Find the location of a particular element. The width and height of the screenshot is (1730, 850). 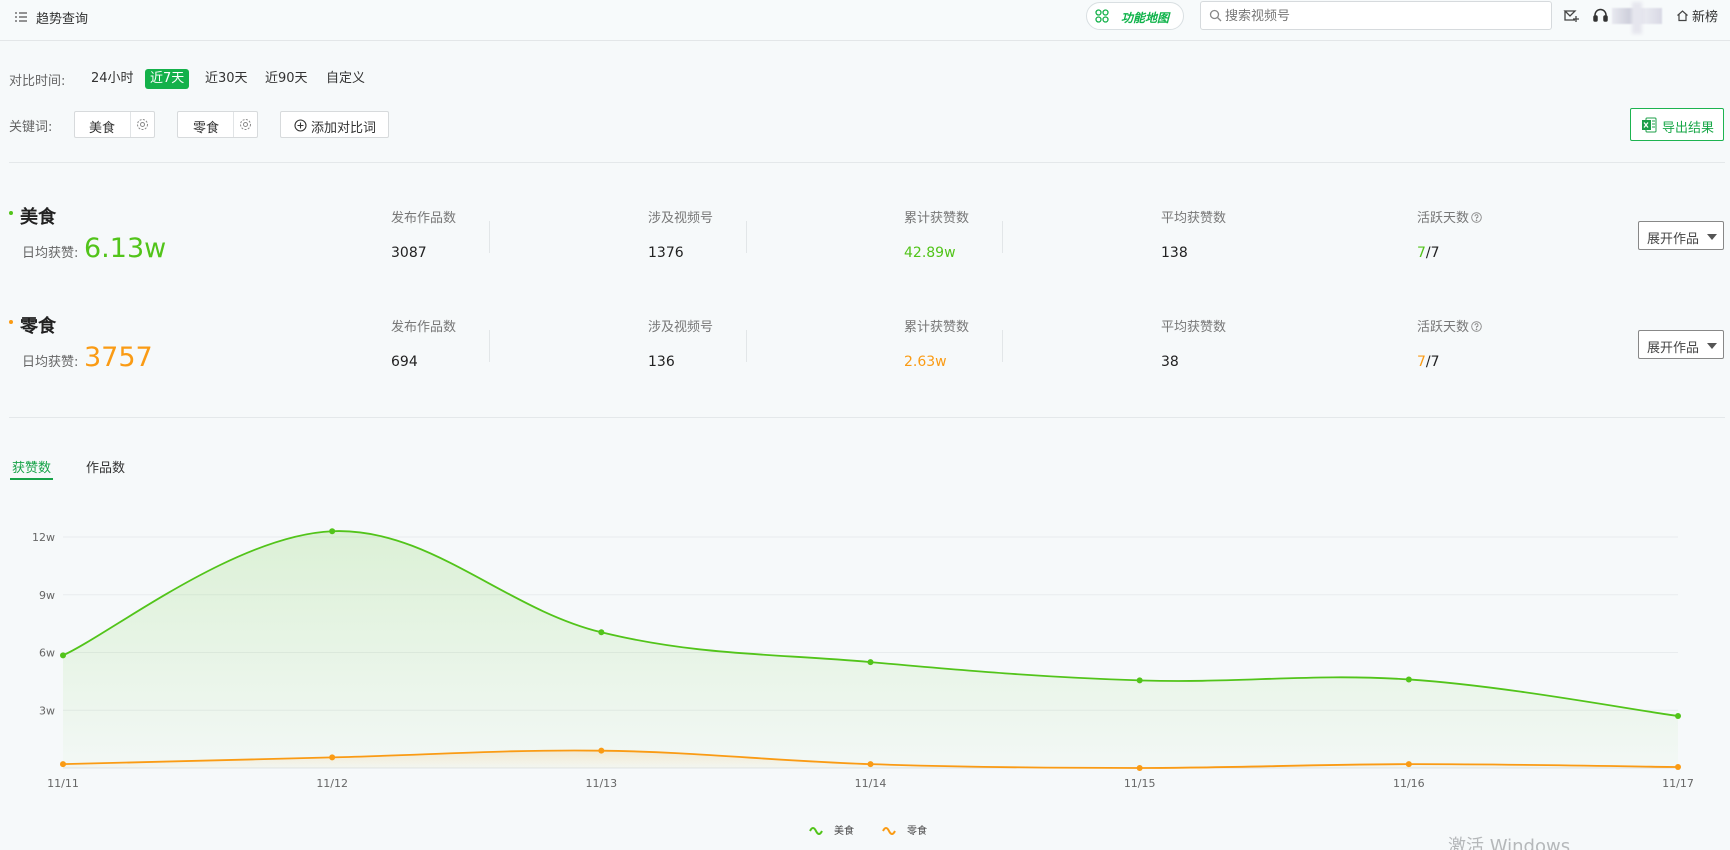

time-label: 对比时间: is located at coordinates (37, 81).